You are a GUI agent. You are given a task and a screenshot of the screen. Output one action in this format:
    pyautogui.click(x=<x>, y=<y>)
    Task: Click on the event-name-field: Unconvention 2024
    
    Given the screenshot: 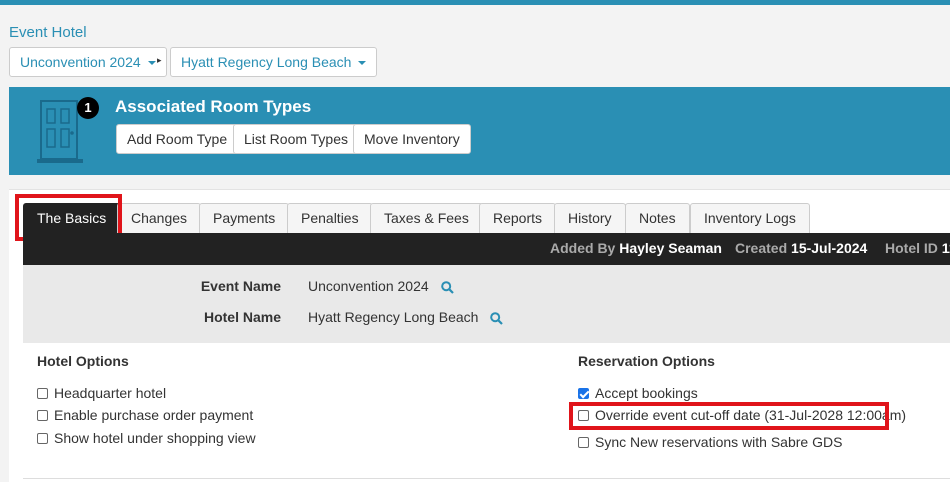 What is the action you would take?
    pyautogui.click(x=381, y=286)
    